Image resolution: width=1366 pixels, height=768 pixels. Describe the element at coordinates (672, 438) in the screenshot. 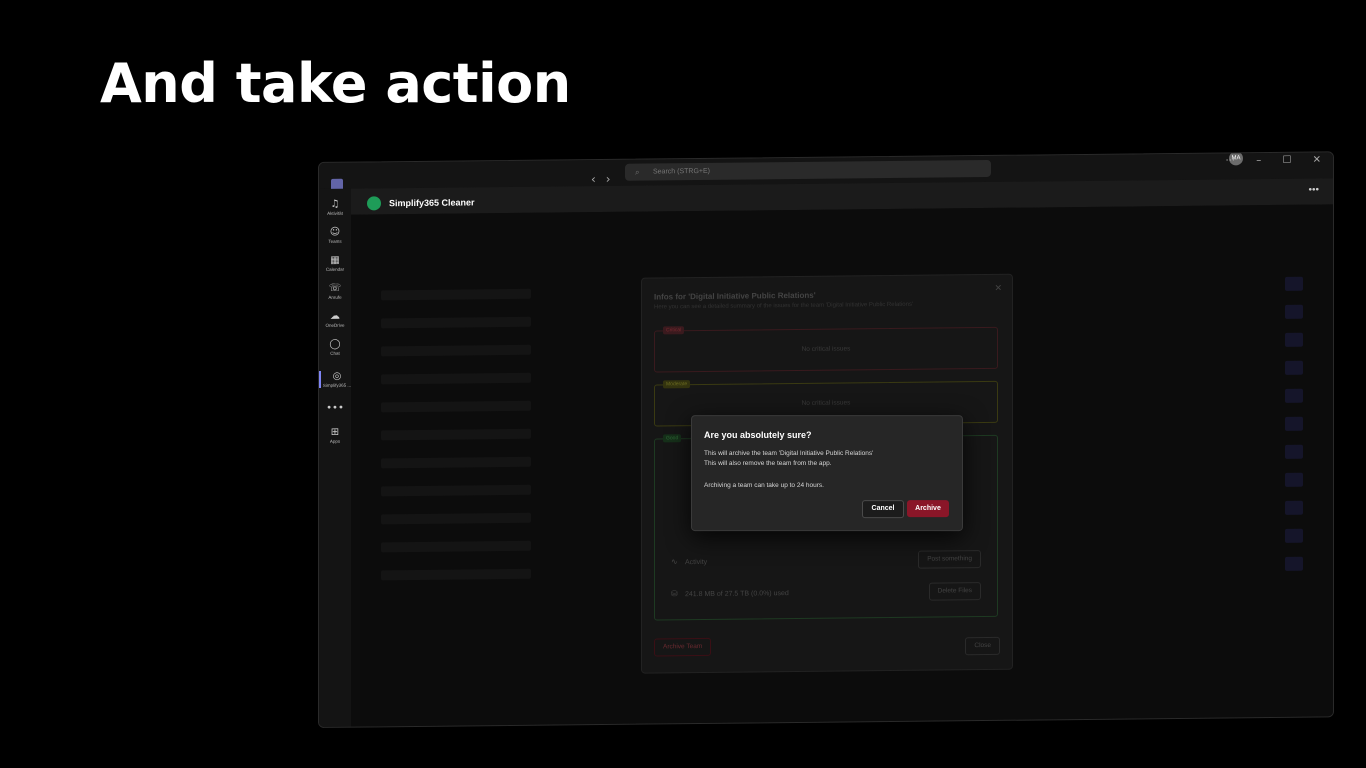

I see `good-tag: Good` at that location.